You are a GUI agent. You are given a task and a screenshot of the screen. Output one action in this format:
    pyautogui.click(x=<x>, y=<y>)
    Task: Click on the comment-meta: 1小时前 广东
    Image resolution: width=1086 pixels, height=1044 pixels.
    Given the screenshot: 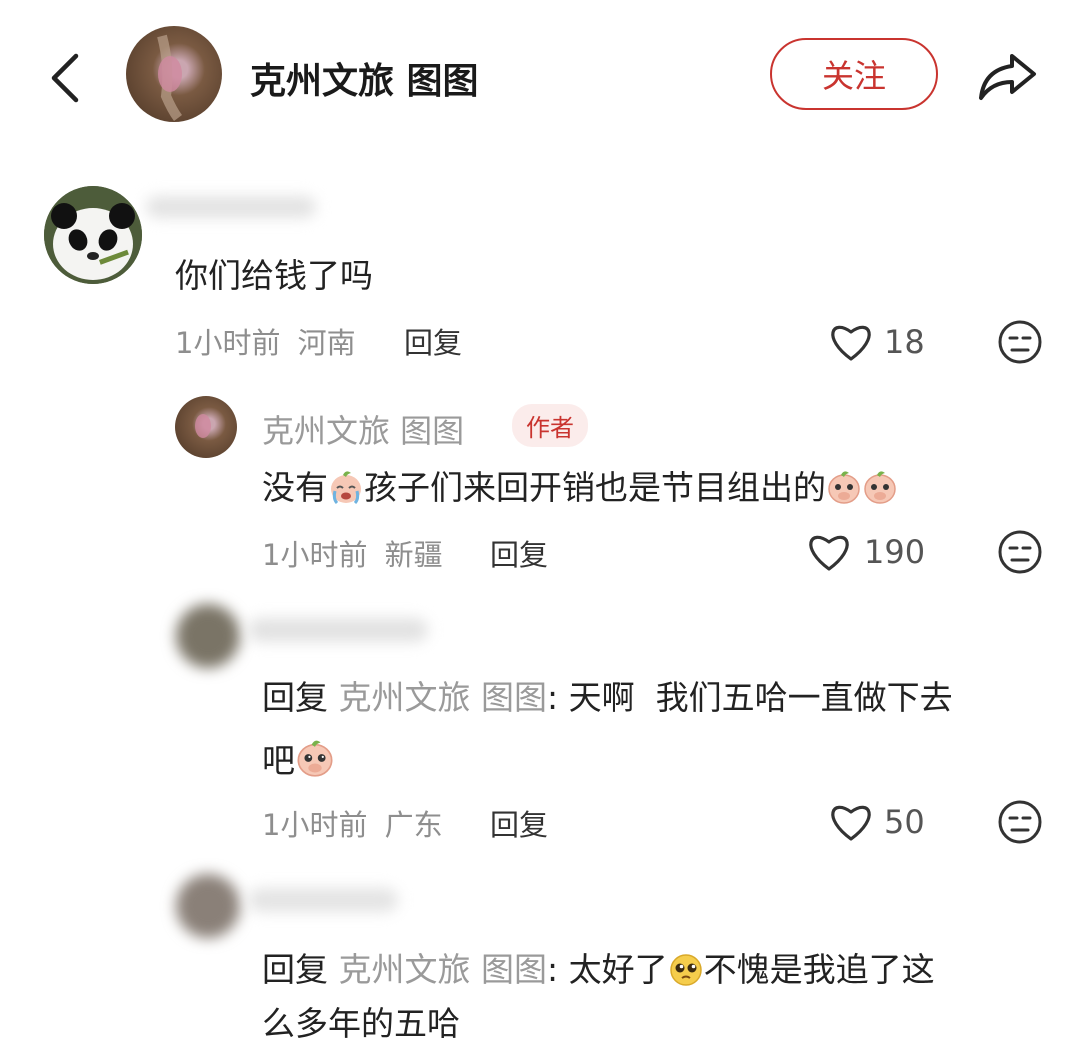 What is the action you would take?
    pyautogui.click(x=352, y=823)
    